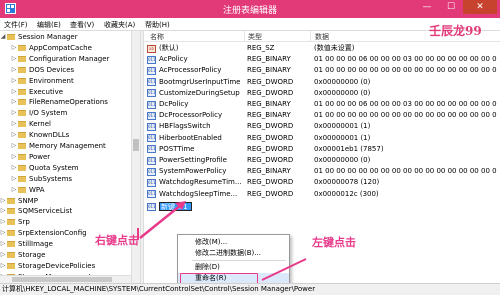  Describe the element at coordinates (65, 266) in the screenshot. I see `tree-item: ▷ StorageDevicePolicies` at that location.